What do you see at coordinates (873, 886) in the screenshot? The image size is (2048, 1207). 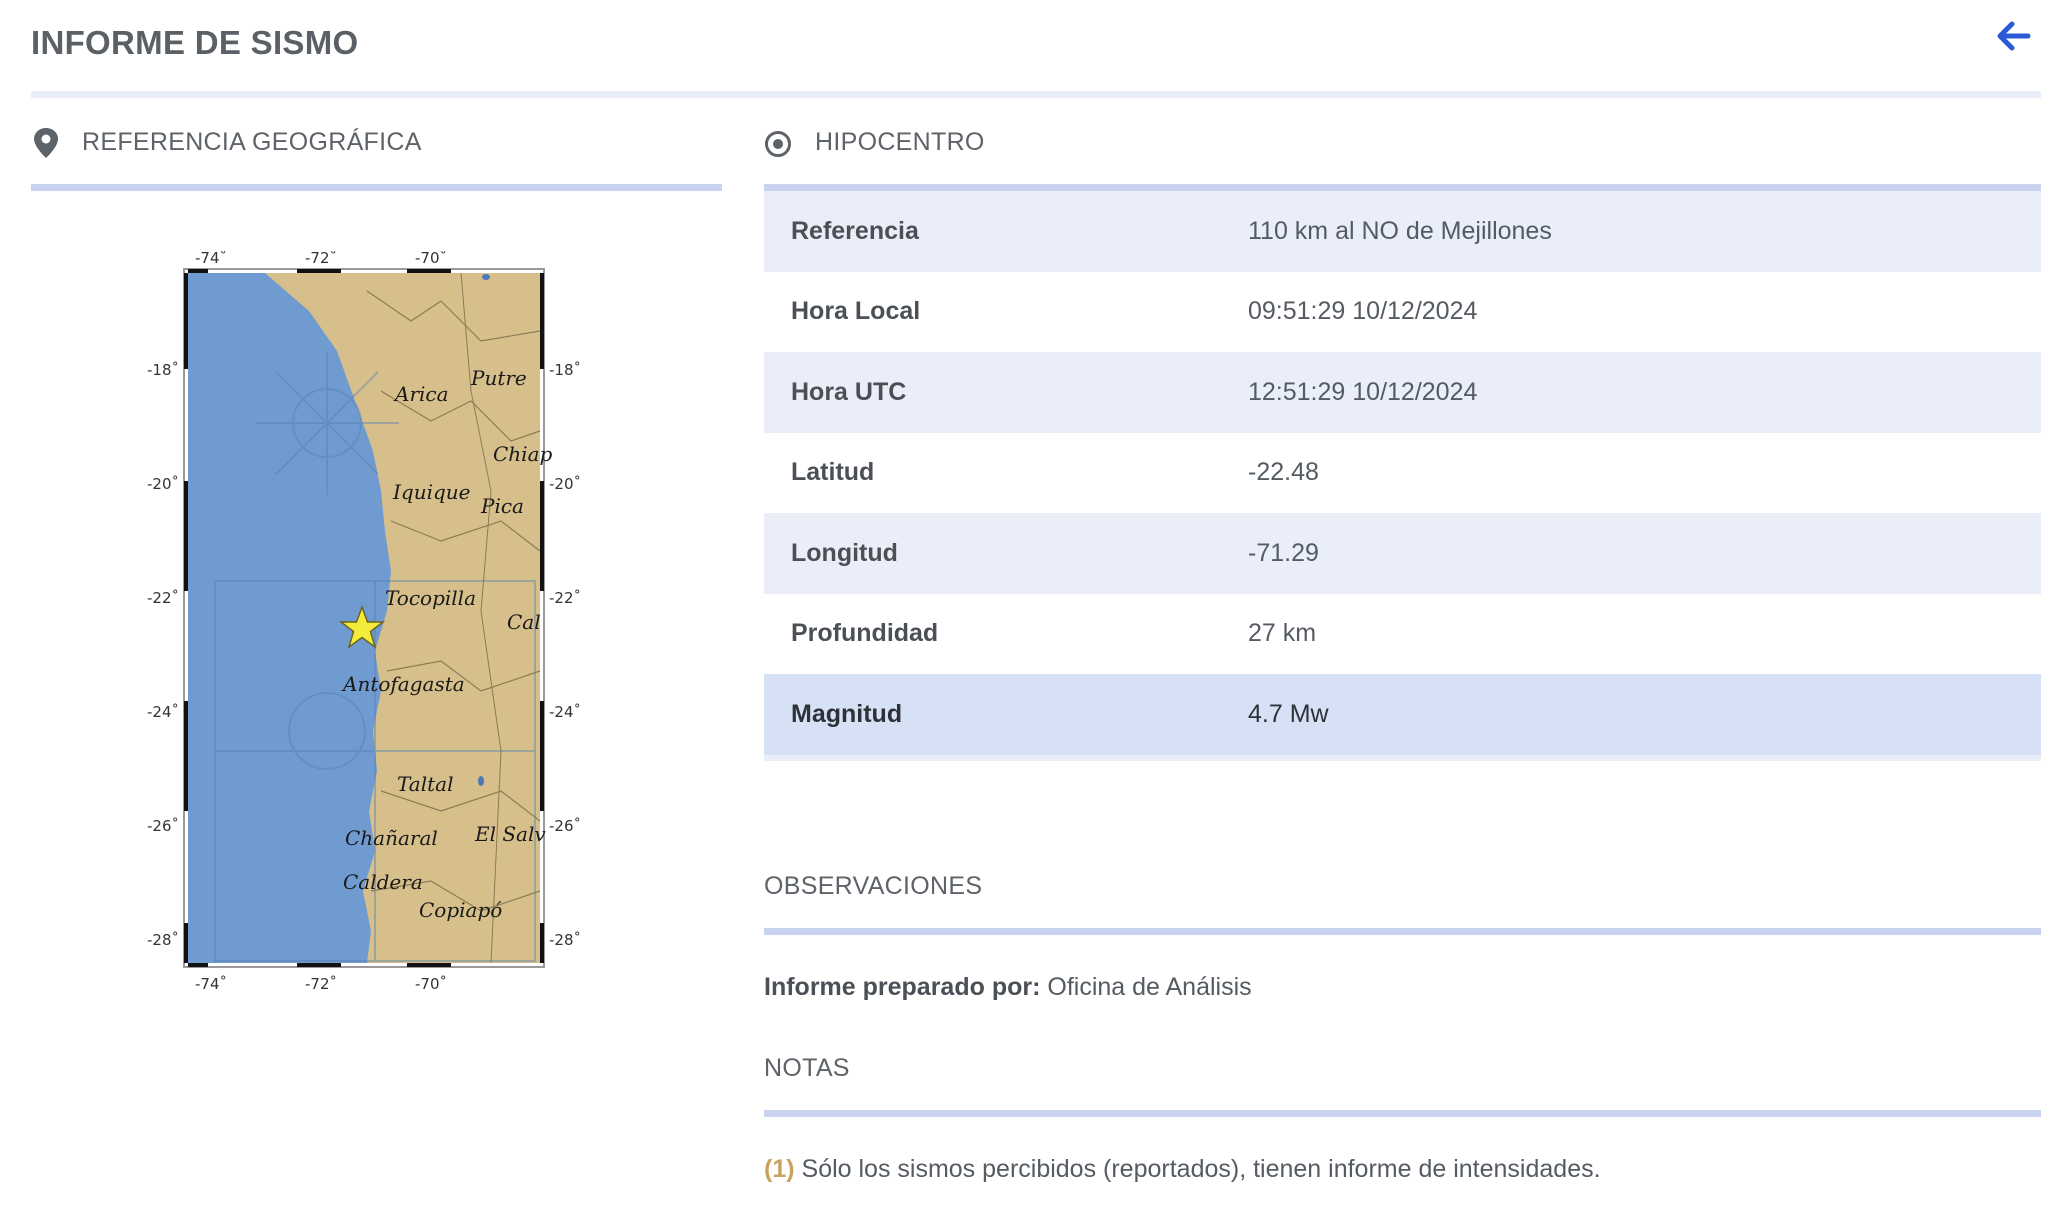 I see `observations-title: OBSERVACIONES` at bounding box center [873, 886].